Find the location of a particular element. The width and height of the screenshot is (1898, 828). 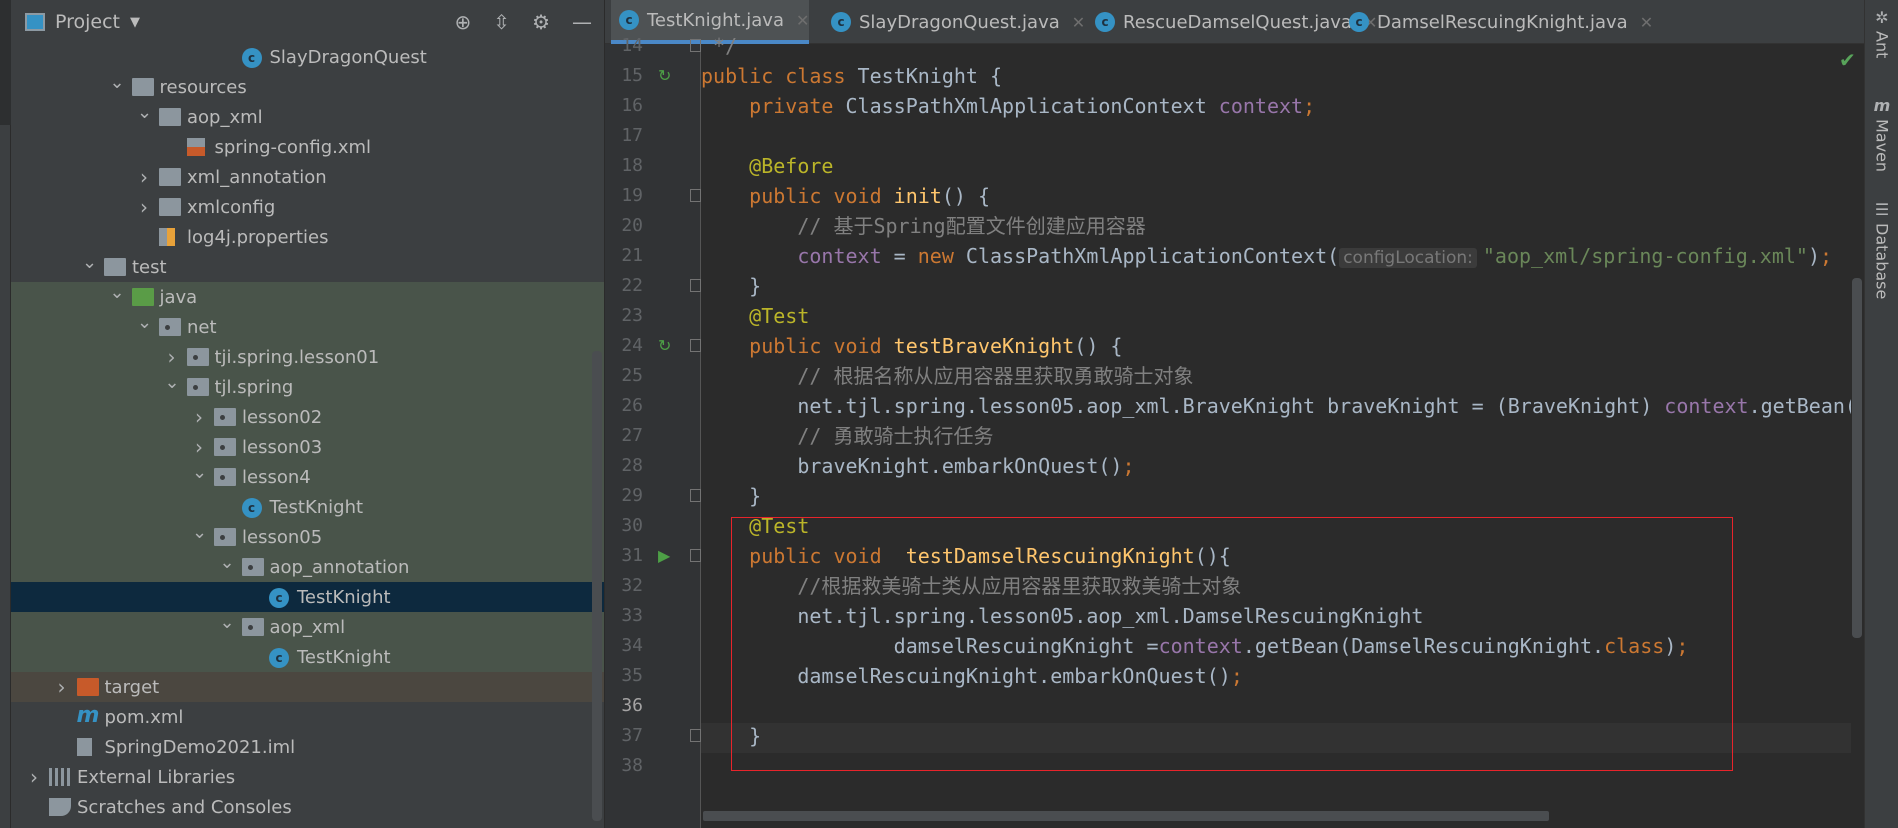

code-token: public class is located at coordinates (779, 76).